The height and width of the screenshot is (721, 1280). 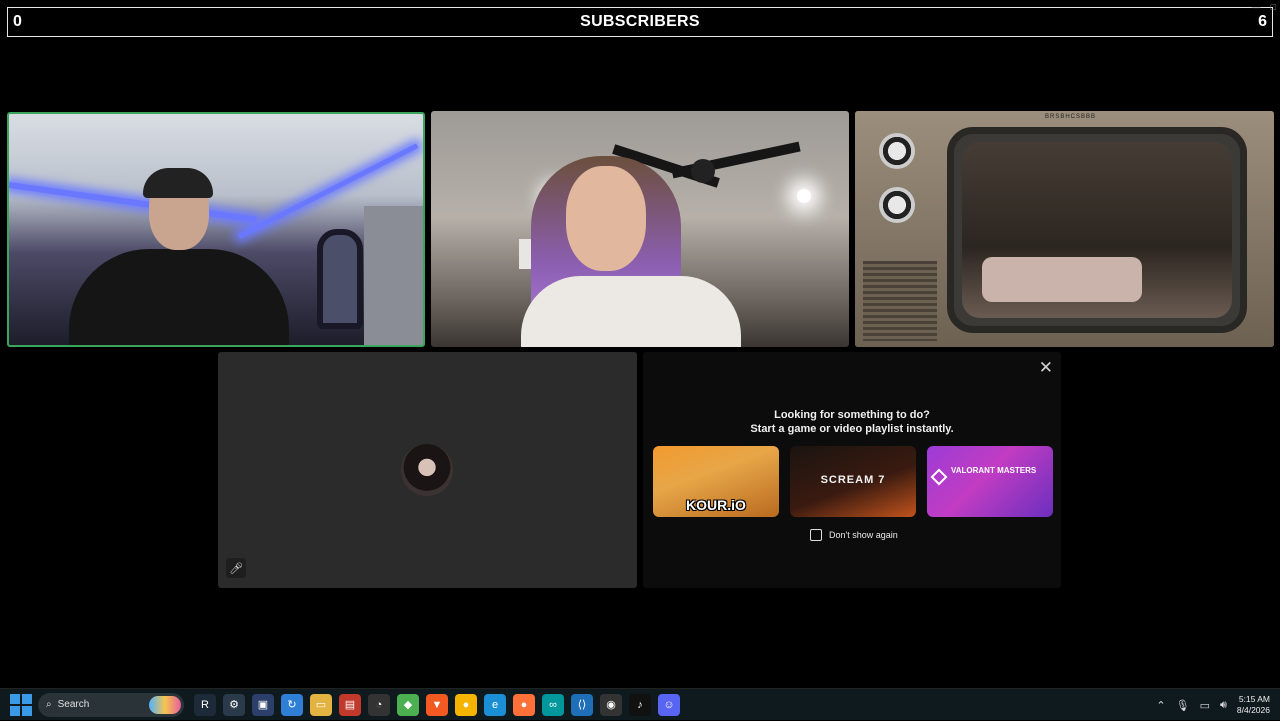 I want to click on firefox-icon: ●, so click(x=524, y=704).